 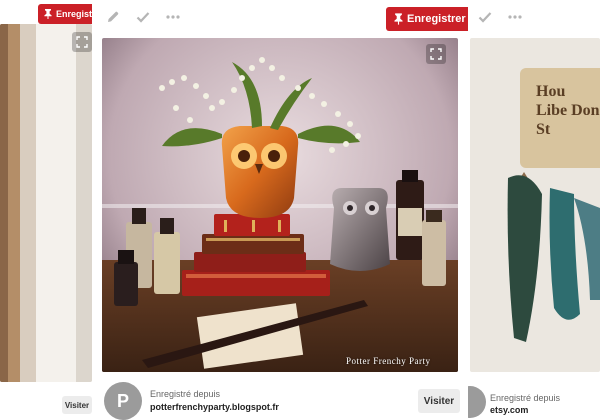 I want to click on avatar: P, so click(x=123, y=401).